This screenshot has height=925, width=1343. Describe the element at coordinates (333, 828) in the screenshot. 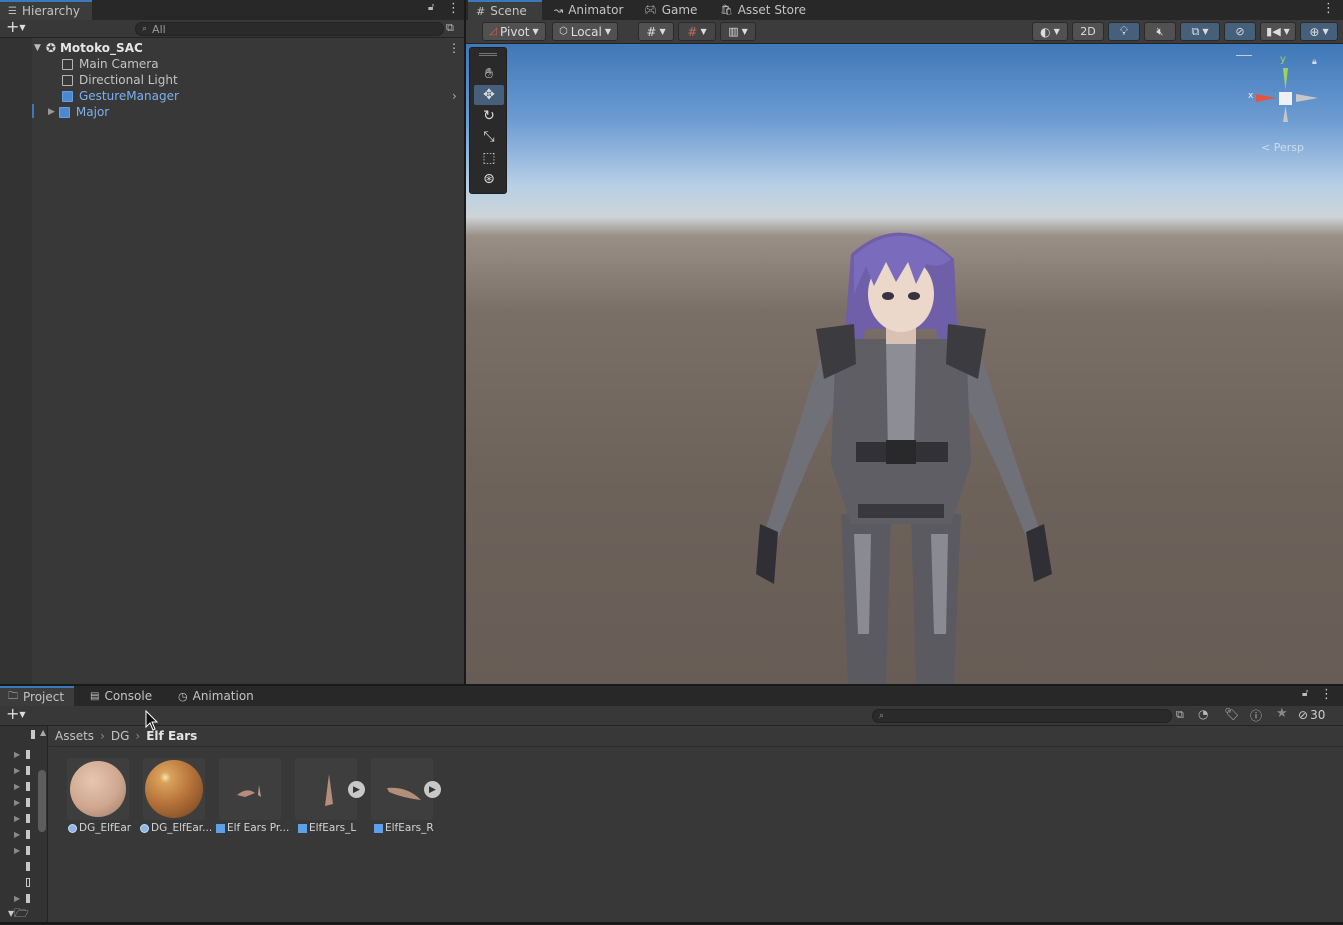

I see `asset-name: ElfEars_L` at that location.